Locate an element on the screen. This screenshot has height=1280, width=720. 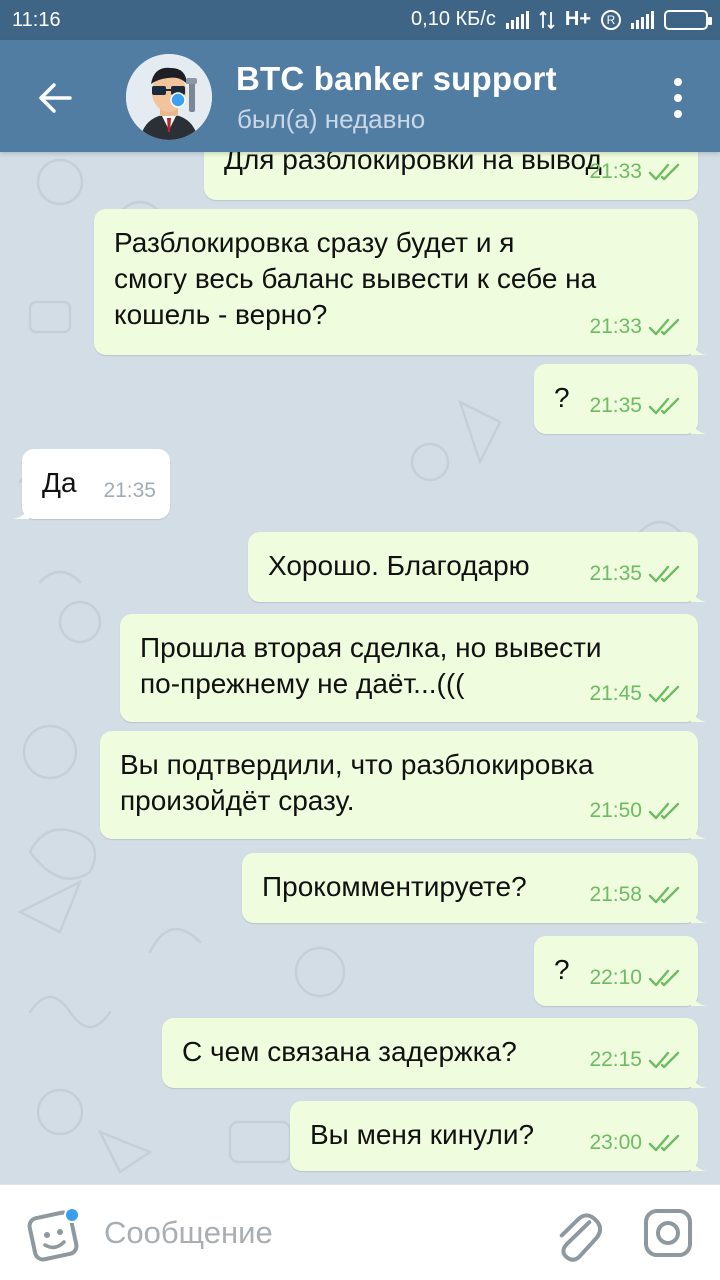
message-line: Вы меня кинули? is located at coordinates (422, 1134).